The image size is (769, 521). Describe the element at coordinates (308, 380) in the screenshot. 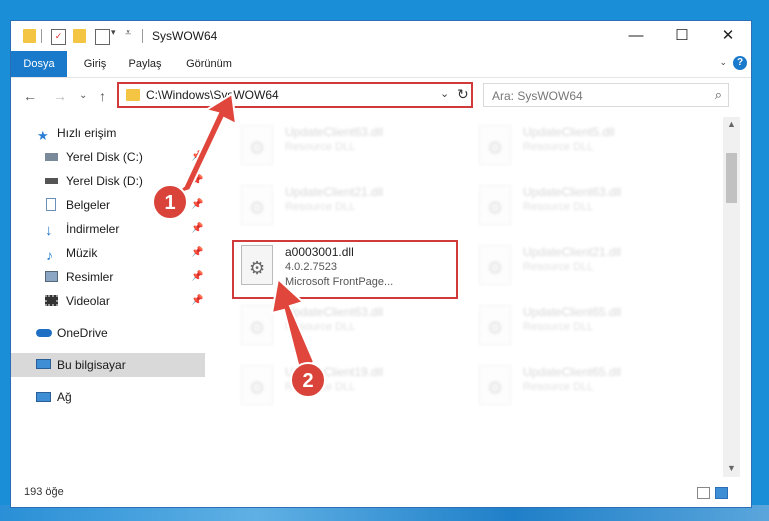

I see `step-marker-2: 2` at that location.